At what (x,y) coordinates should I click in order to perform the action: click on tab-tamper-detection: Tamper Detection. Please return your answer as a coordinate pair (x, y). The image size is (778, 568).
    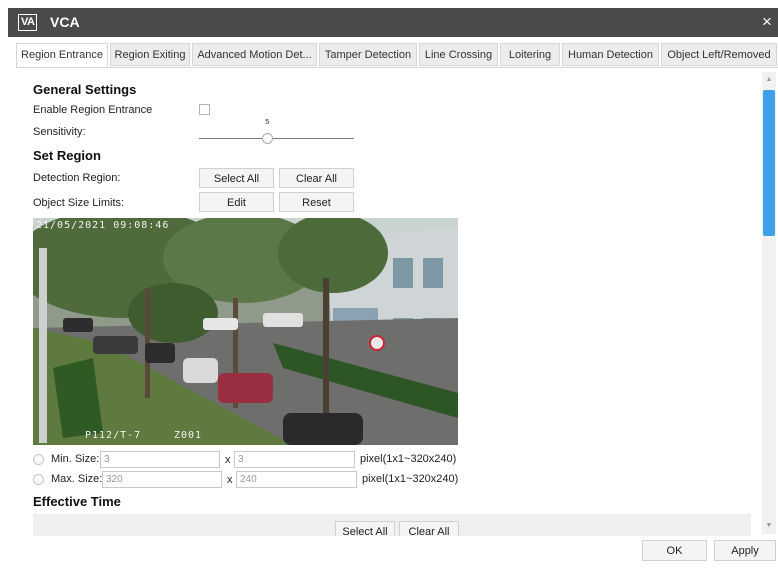
    Looking at the image, I should click on (368, 54).